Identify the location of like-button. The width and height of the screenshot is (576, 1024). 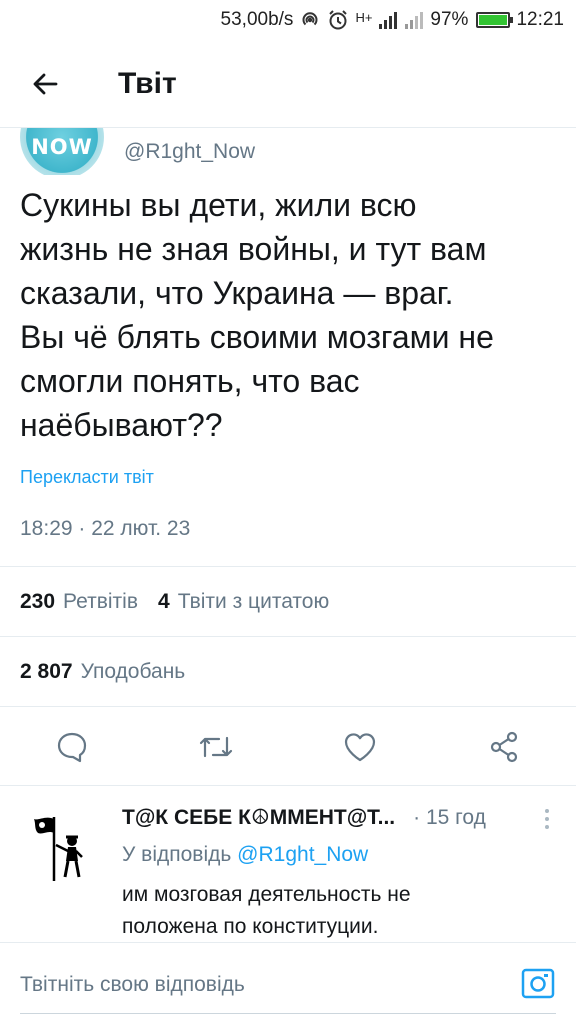
(360, 747).